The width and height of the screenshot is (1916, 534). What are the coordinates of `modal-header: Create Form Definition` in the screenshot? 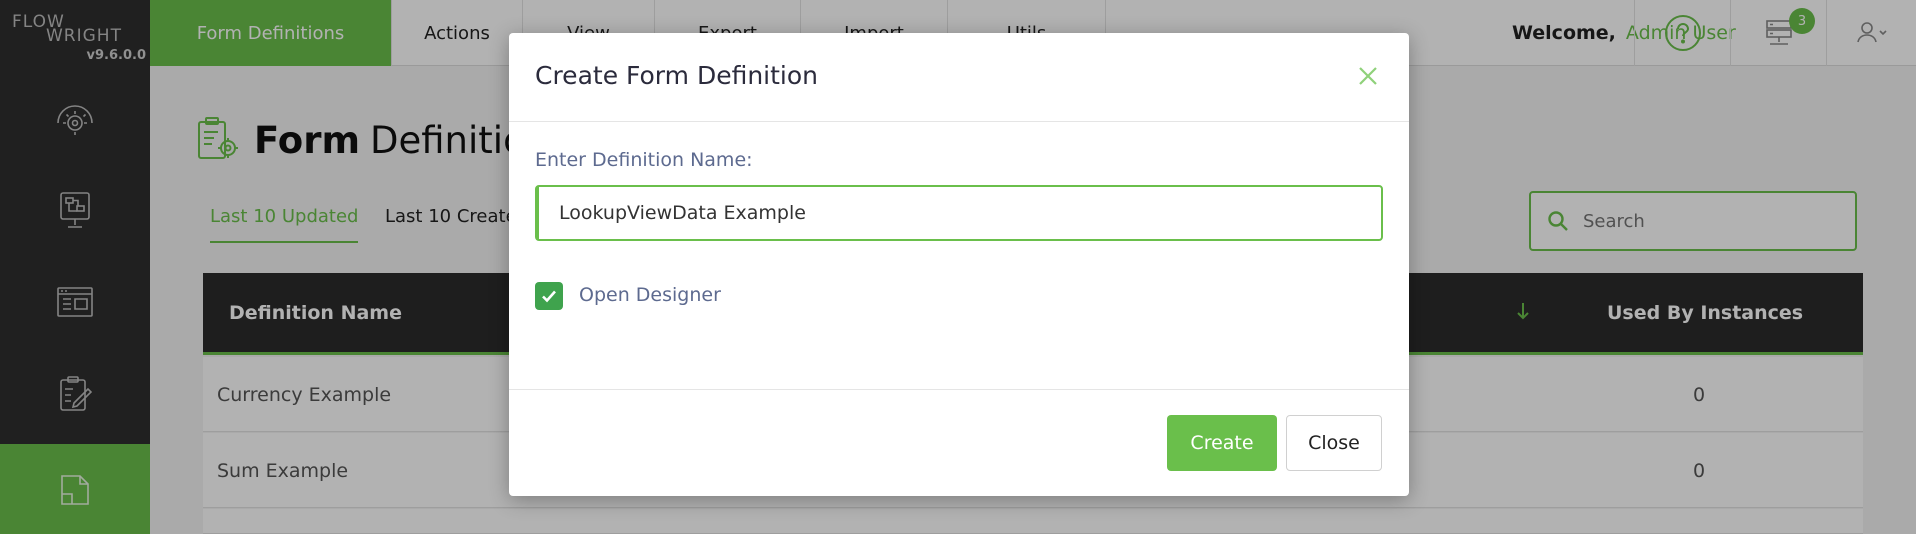 It's located at (959, 77).